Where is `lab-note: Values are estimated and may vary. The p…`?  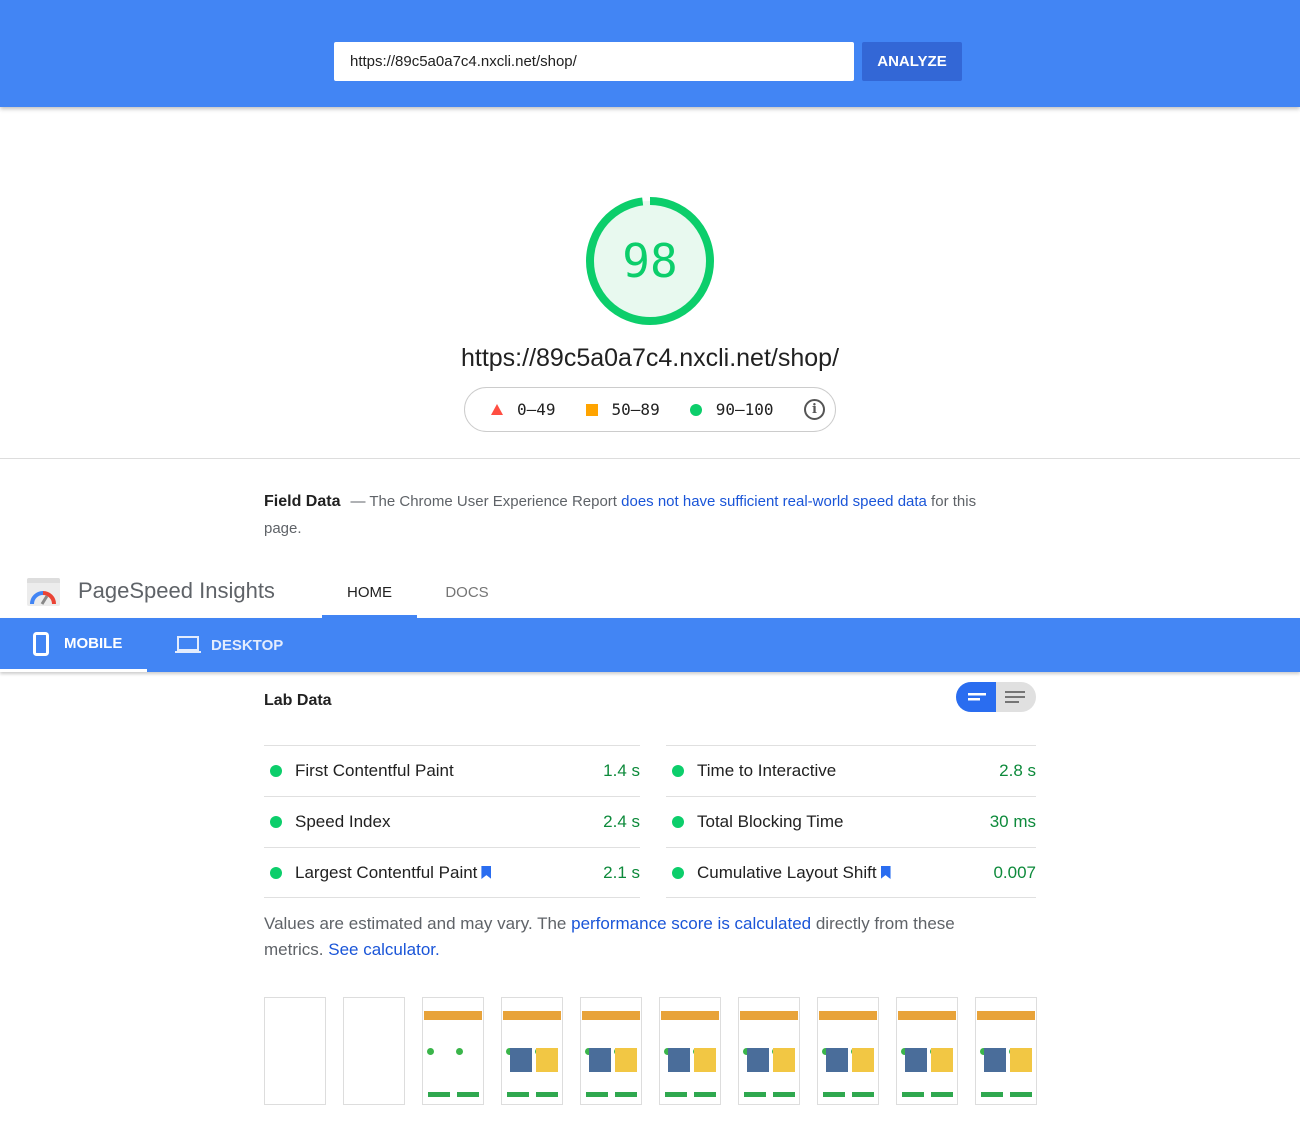
lab-note: Values are estimated and may vary. The p… is located at coordinates (634, 937).